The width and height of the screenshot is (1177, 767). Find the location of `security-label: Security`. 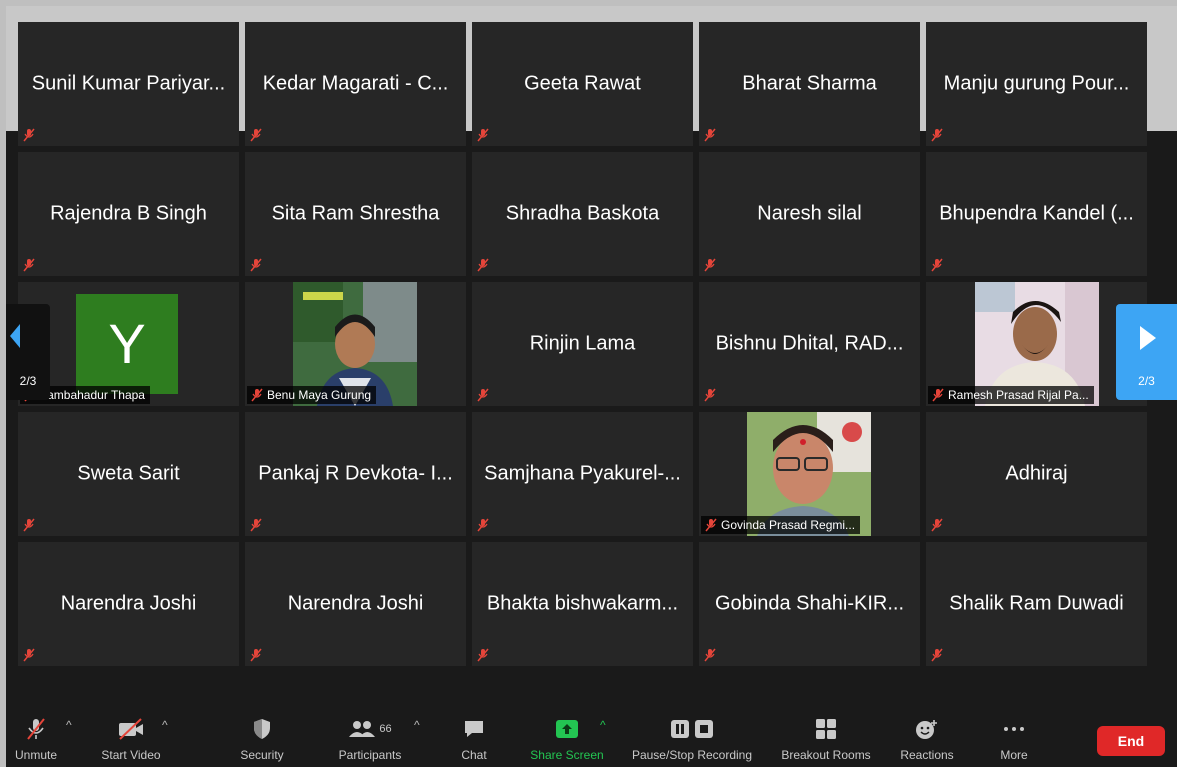

security-label: Security is located at coordinates (262, 755).